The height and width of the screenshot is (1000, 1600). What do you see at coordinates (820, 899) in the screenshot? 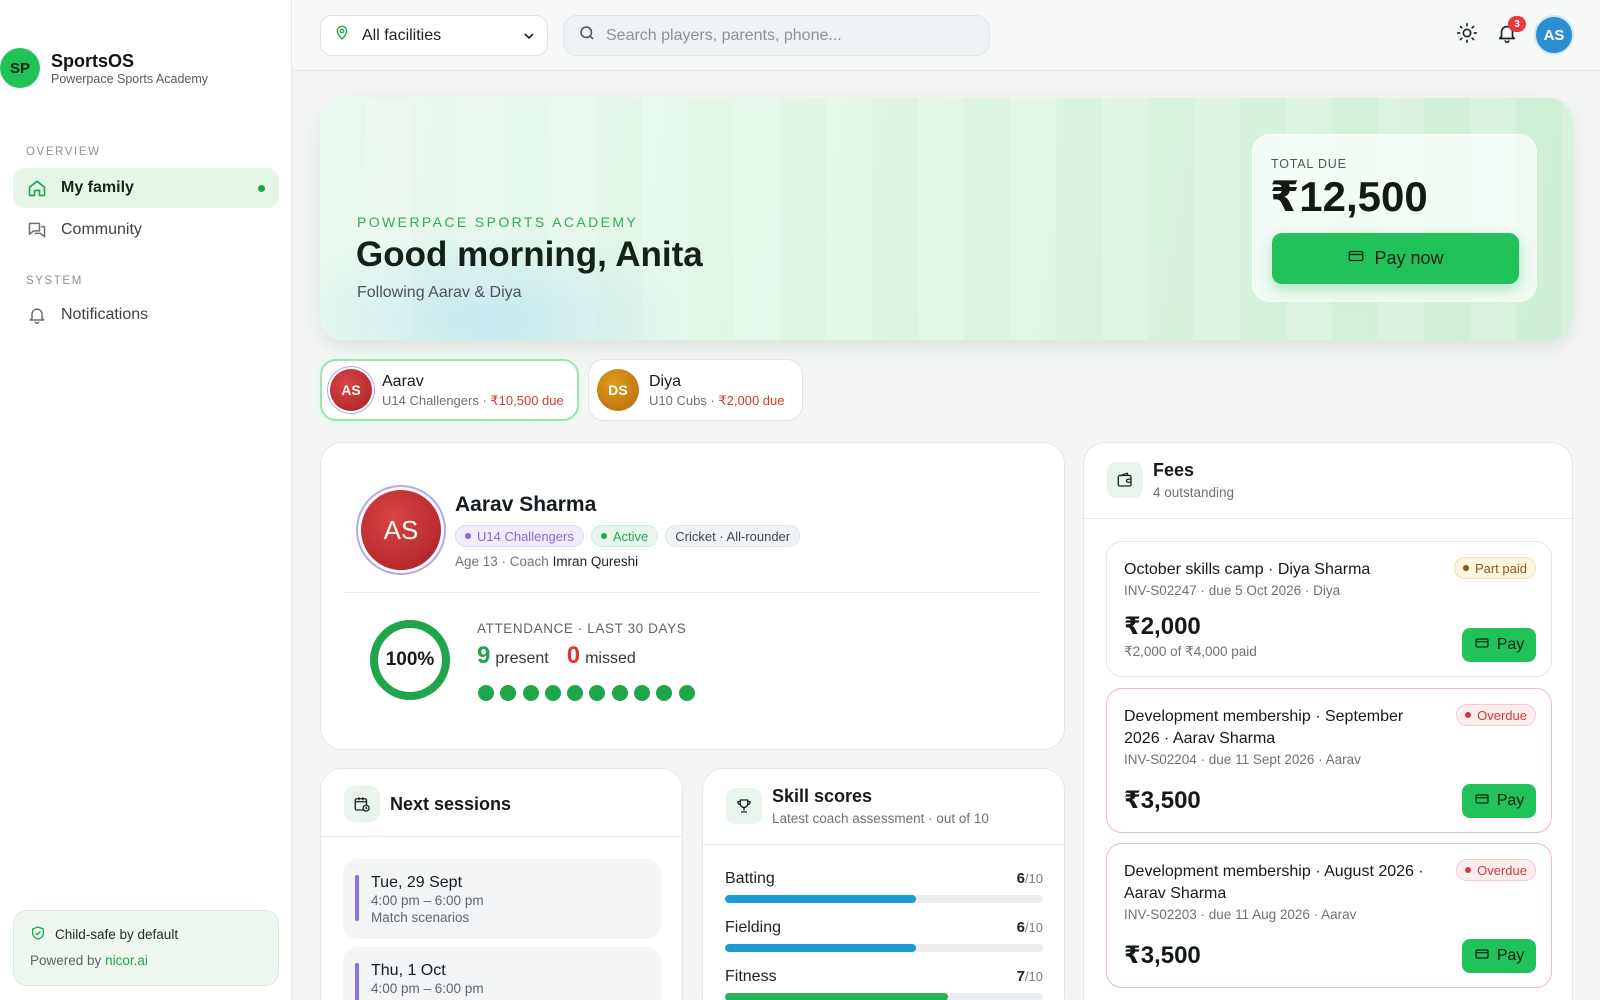
I see `skill-bar-fill` at bounding box center [820, 899].